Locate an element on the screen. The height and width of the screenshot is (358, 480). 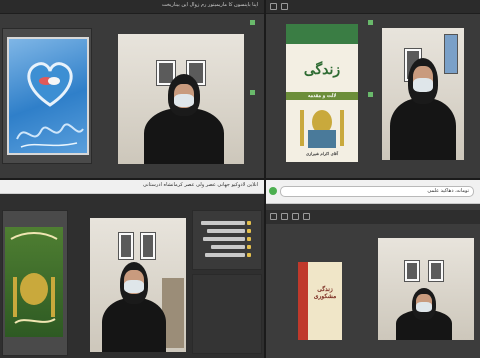
book-author: آقای اکرام شیرازی is located at coordinates (322, 153).